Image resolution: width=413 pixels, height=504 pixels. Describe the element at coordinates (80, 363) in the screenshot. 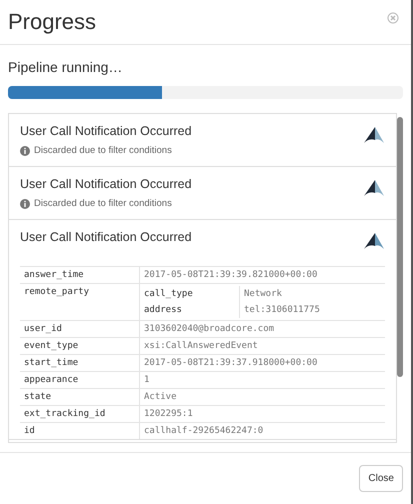

I see `field-key: start_time` at that location.